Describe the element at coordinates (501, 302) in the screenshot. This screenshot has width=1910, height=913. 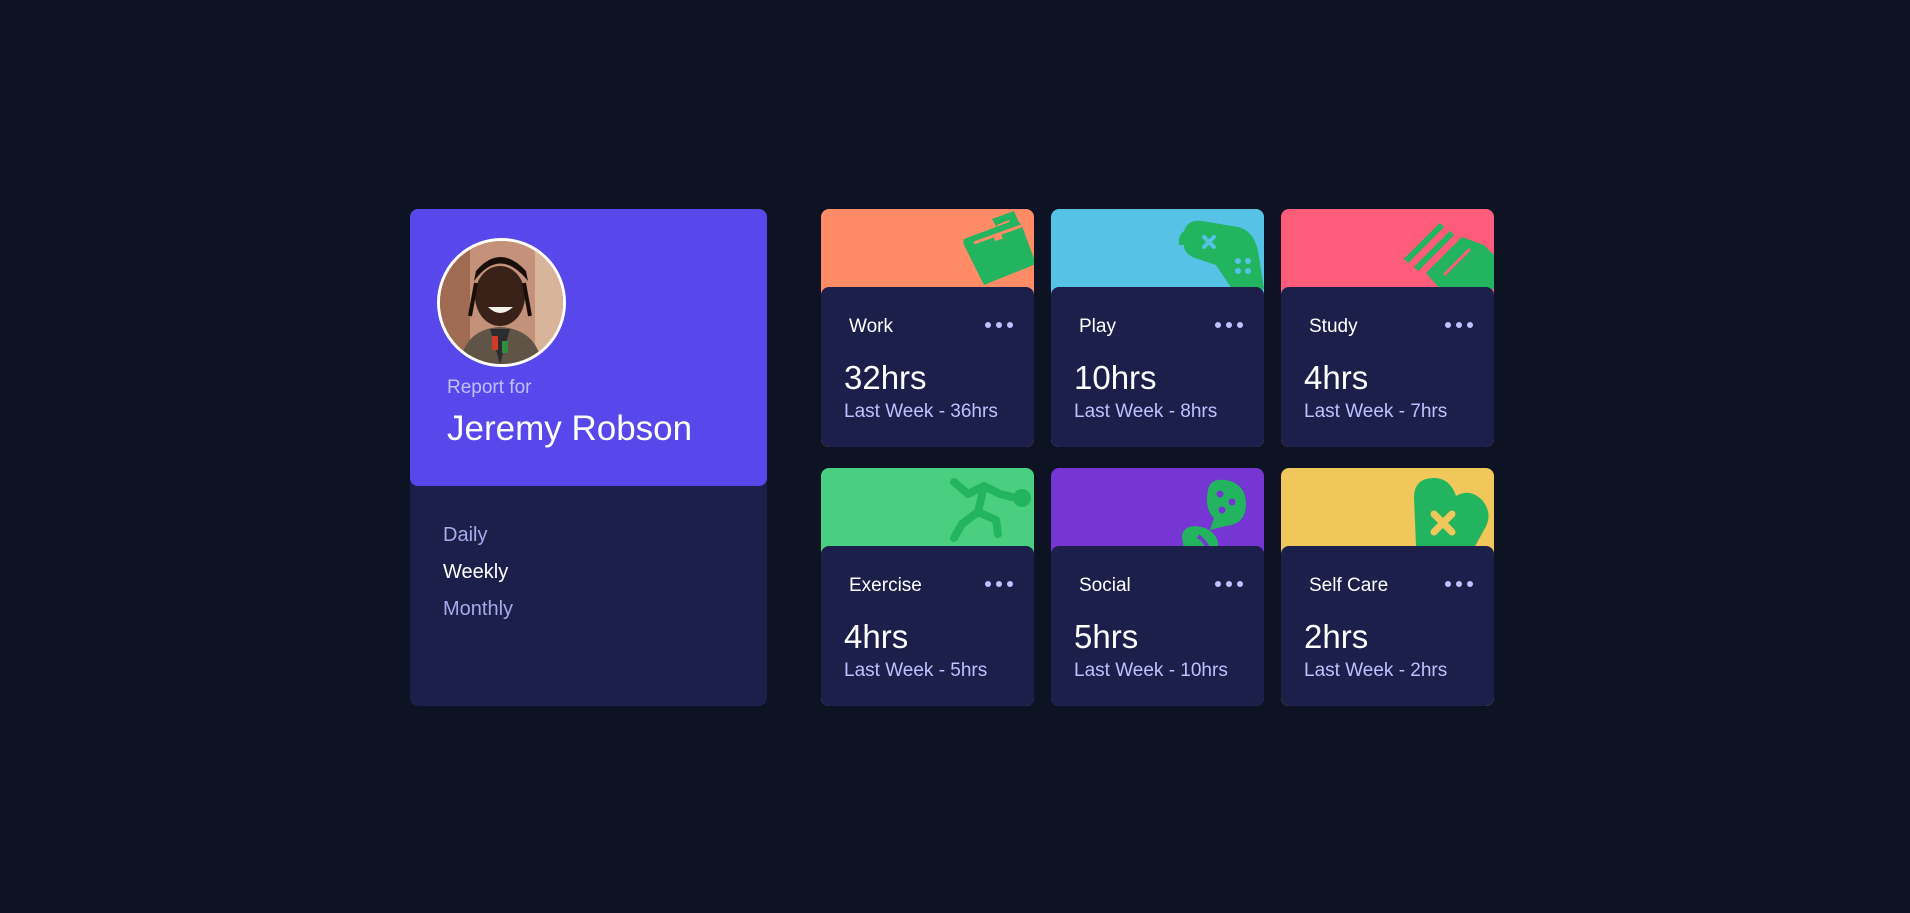
I see `avatar` at that location.